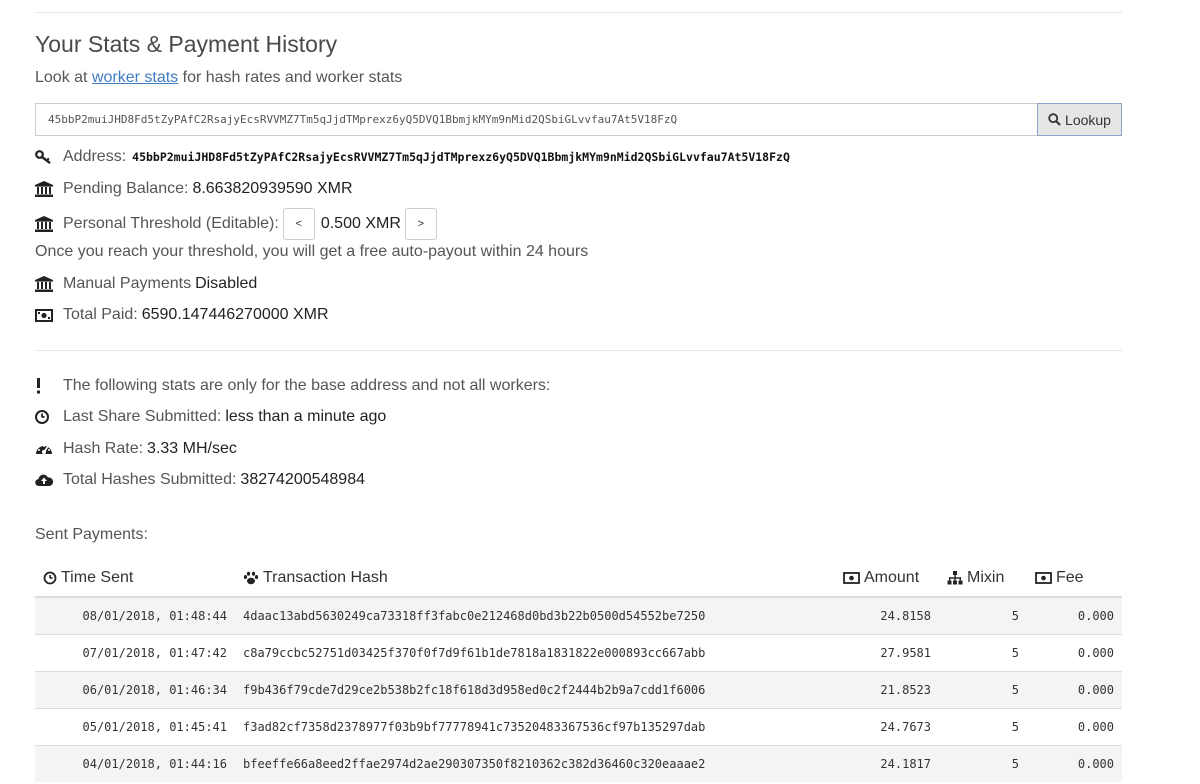  Describe the element at coordinates (61, 77) in the screenshot. I see `subtitle-prefix: Look at` at that location.